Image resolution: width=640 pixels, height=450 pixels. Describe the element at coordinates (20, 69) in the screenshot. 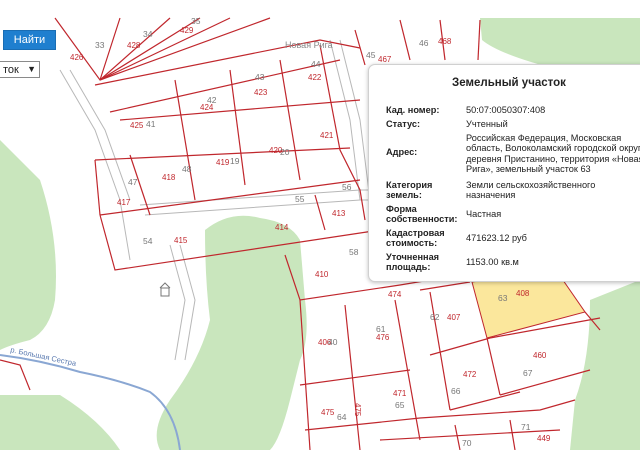

I see `layer-select: ток ▼` at that location.